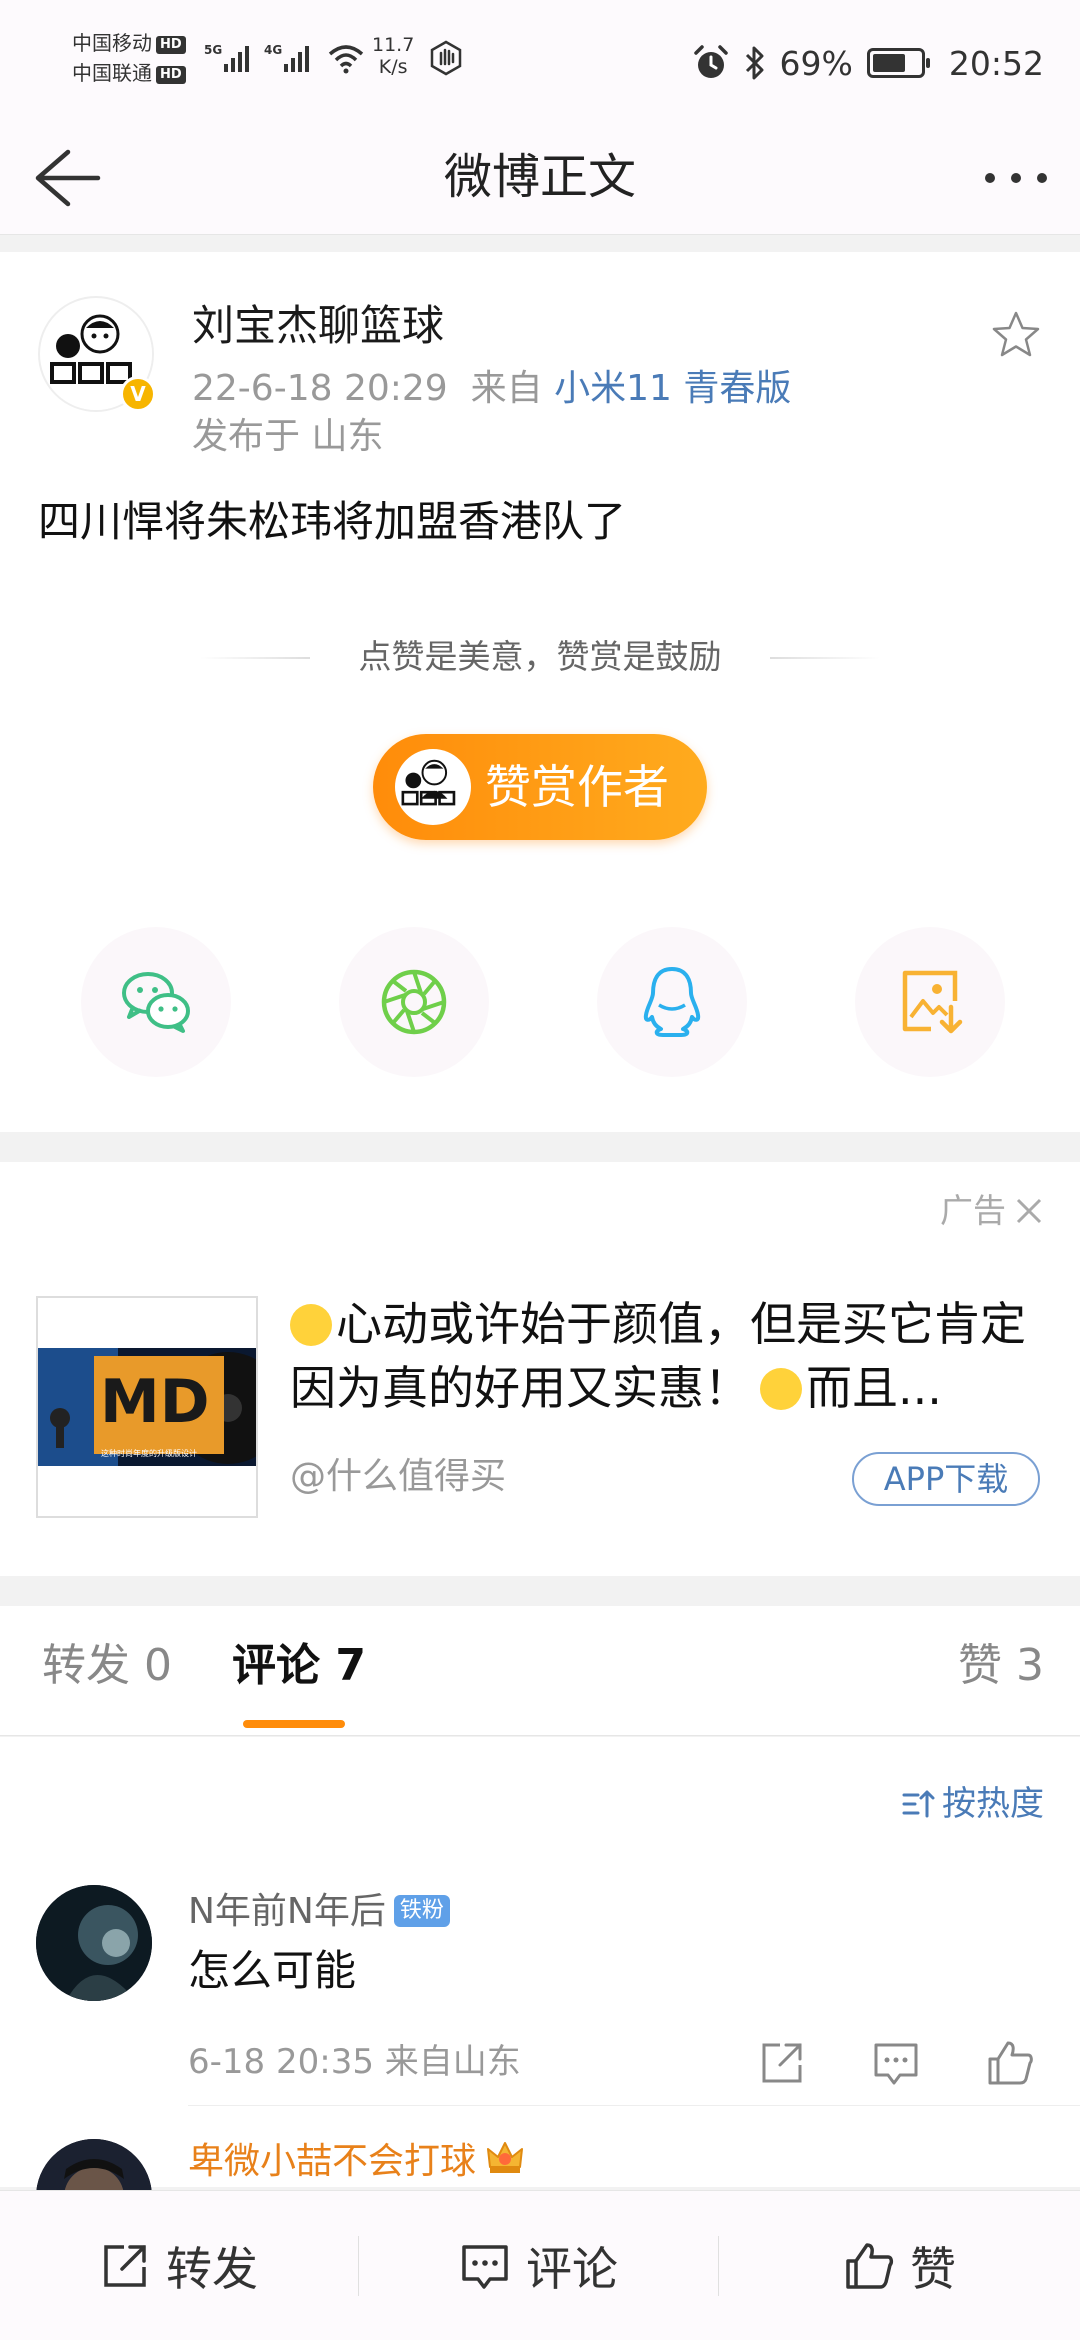 The height and width of the screenshot is (2340, 1080). Describe the element at coordinates (710, 61) in the screenshot. I see `alarm-icon` at that location.